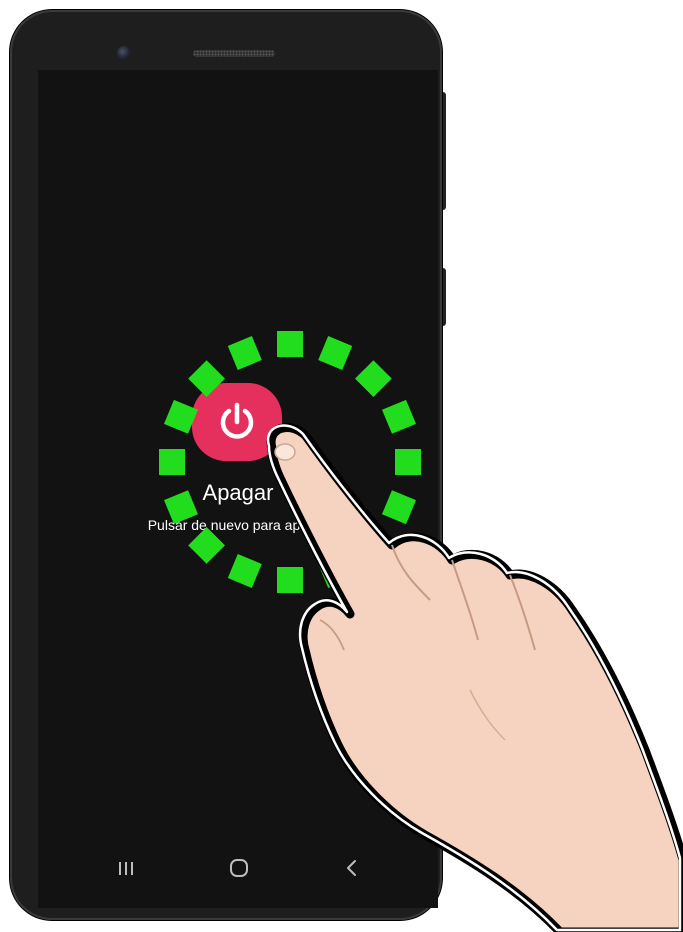 Image resolution: width=683 pixels, height=932 pixels. What do you see at coordinates (124, 53) in the screenshot?
I see `front-camera` at bounding box center [124, 53].